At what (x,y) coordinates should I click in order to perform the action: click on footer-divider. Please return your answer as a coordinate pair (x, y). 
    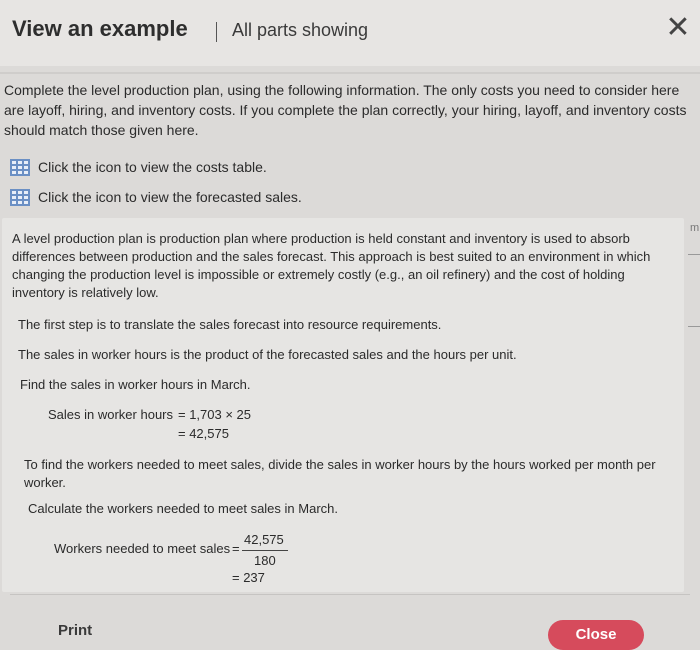
    Looking at the image, I should click on (350, 594).